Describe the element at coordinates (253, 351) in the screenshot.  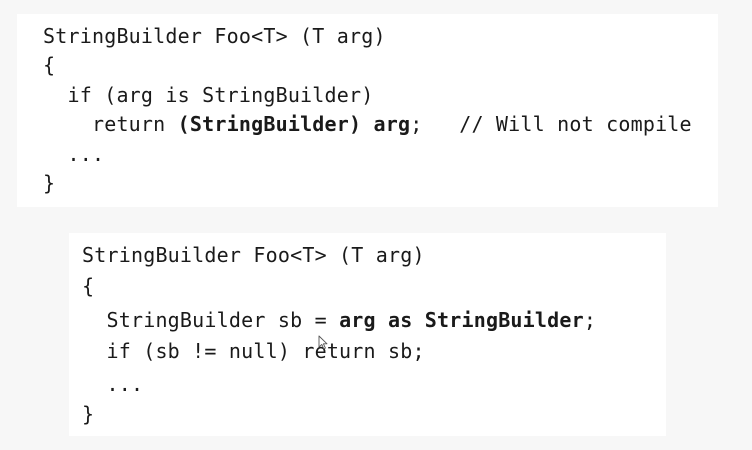
I see `code-line-null-check: if (sb != null) return sb;` at that location.